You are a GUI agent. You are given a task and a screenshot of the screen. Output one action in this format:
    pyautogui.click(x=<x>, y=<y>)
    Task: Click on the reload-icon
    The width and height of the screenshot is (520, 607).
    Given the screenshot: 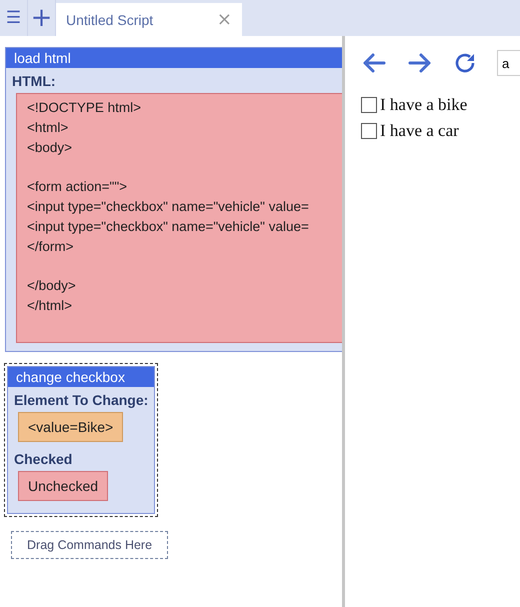 What is the action you would take?
    pyautogui.click(x=465, y=63)
    